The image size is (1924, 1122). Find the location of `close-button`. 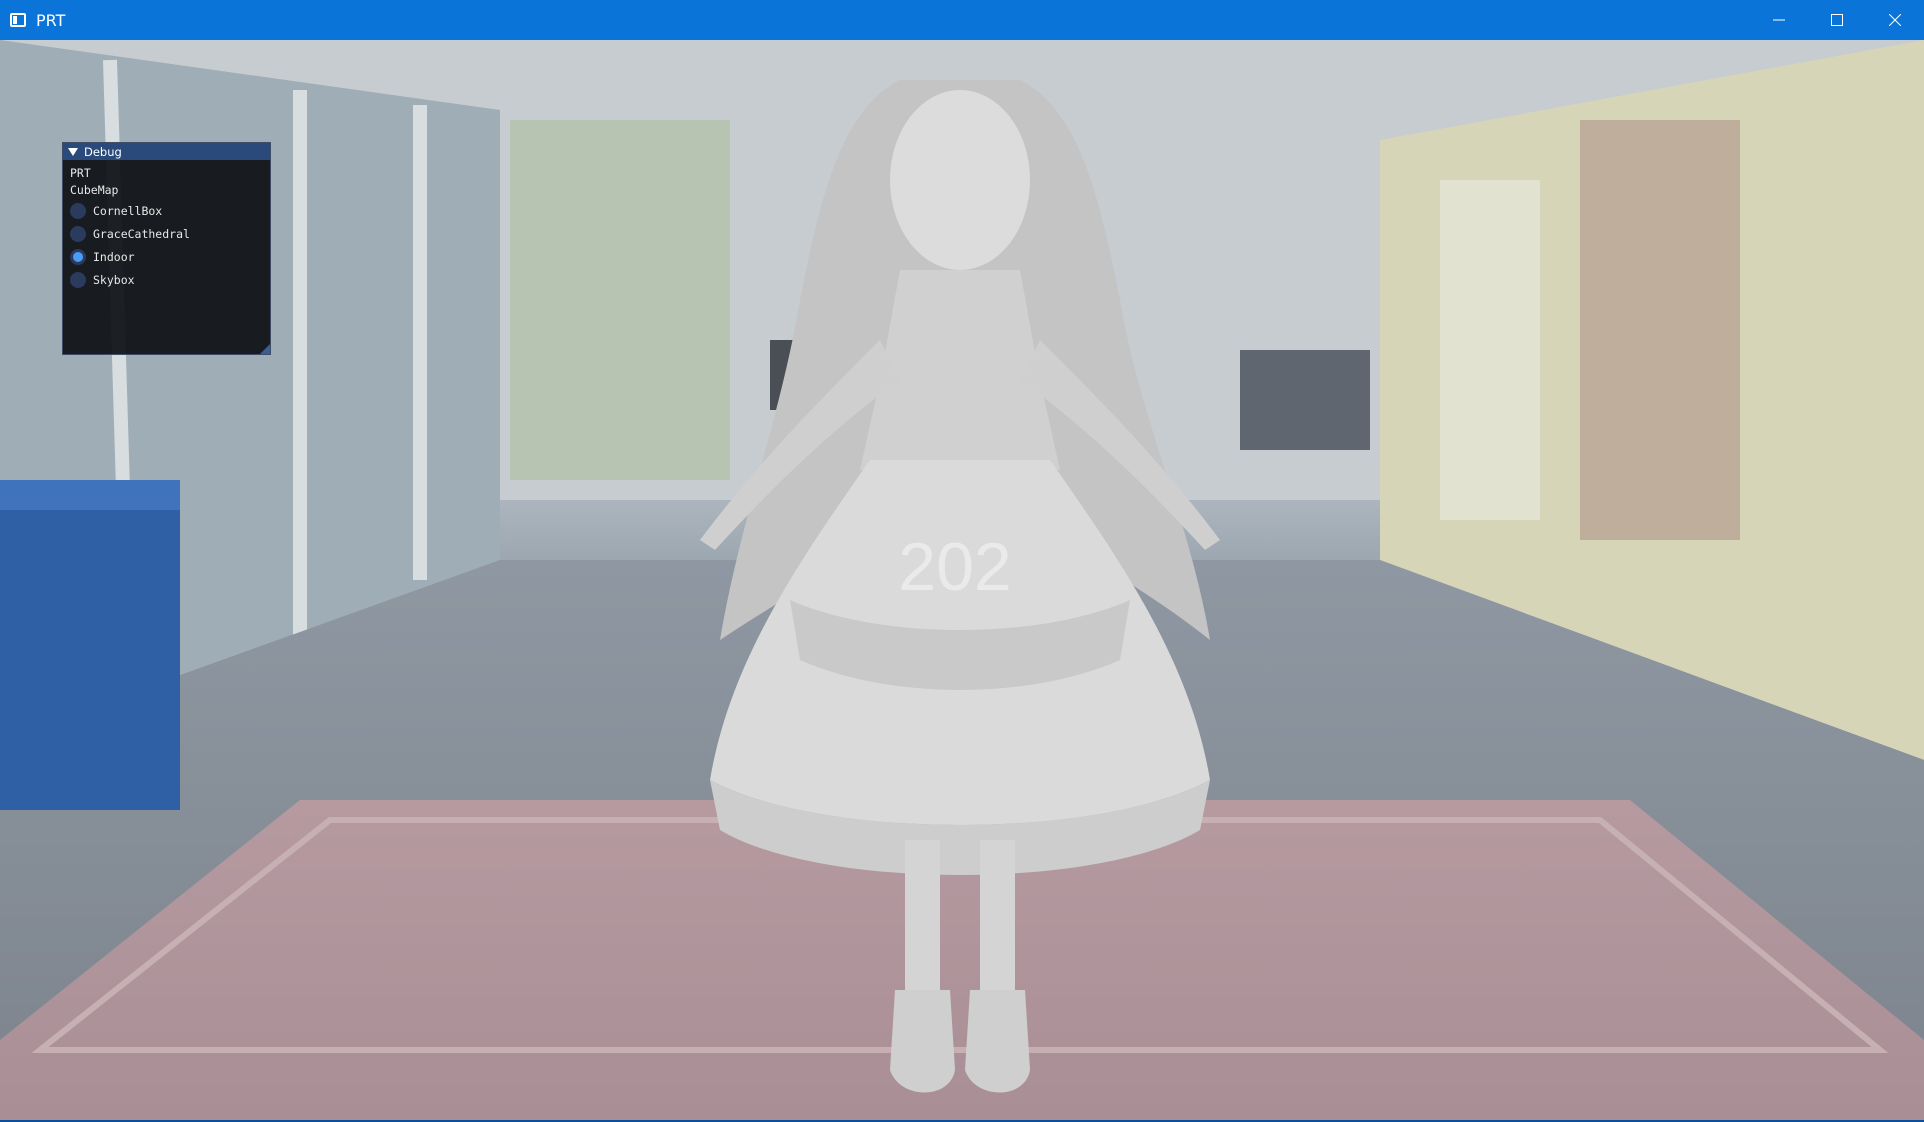

close-button is located at coordinates (1895, 20).